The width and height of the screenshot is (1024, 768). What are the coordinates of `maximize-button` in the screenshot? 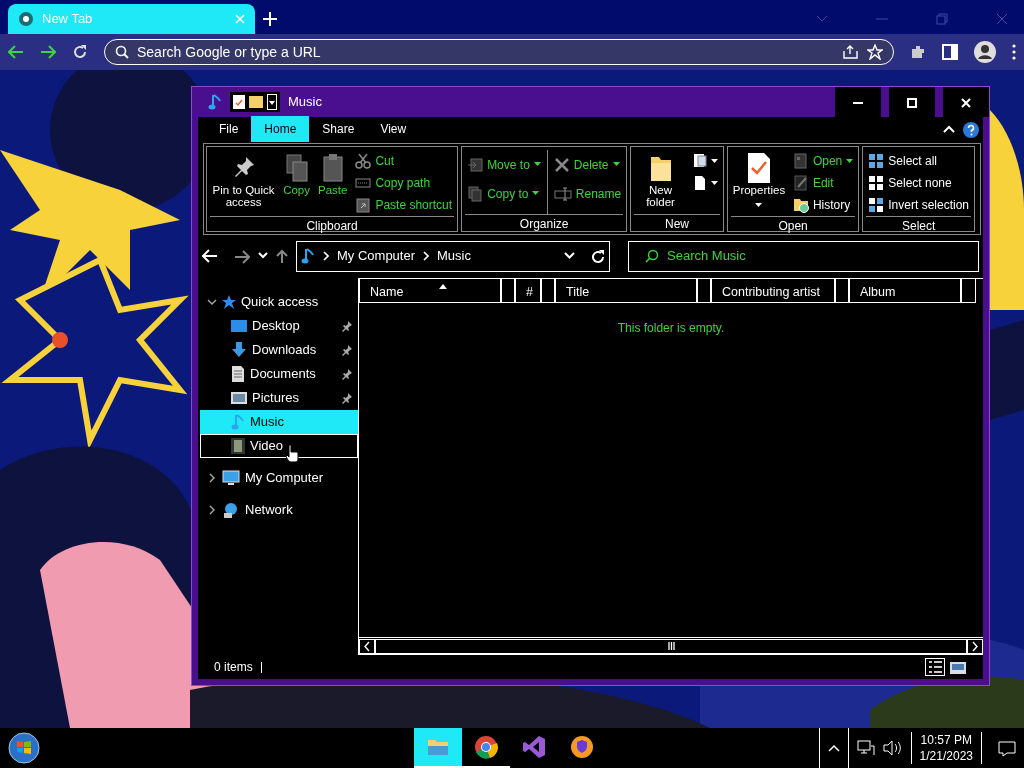 It's located at (912, 102).